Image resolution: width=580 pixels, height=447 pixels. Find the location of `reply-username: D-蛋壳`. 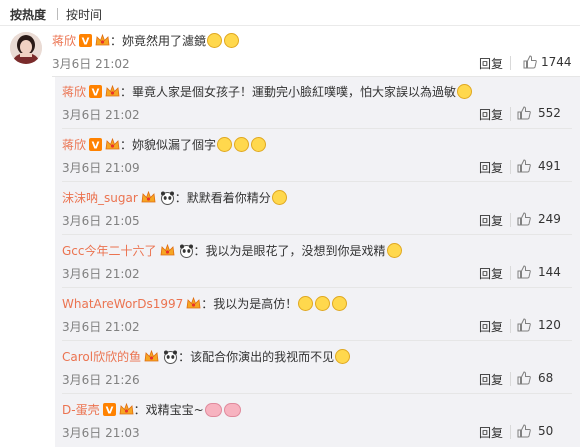

reply-username: D-蛋壳 is located at coordinates (81, 410).